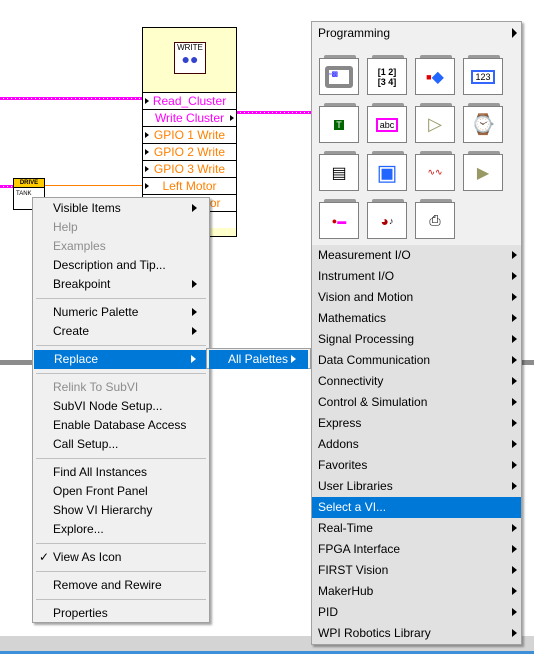 Image resolution: width=534 pixels, height=654 pixels. Describe the element at coordinates (189, 151) in the screenshot. I see `terminal: GPIO 2 Write` at that location.